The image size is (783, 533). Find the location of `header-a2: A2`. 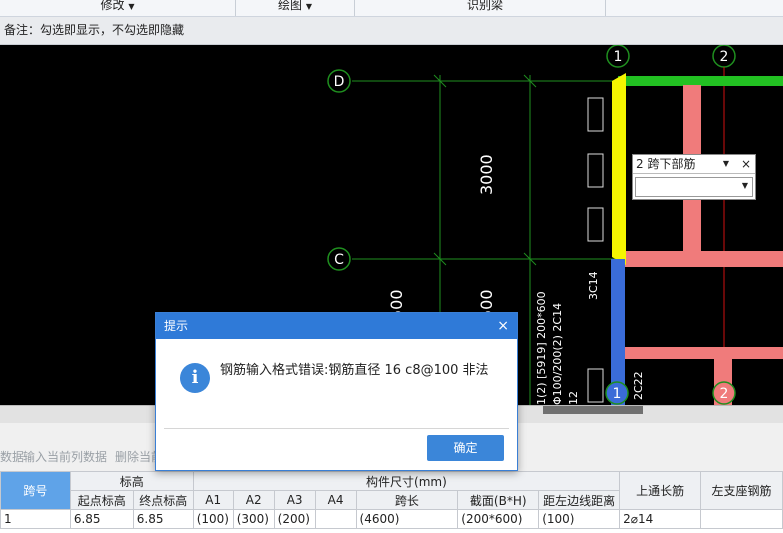

header-a2: A2 is located at coordinates (253, 500).